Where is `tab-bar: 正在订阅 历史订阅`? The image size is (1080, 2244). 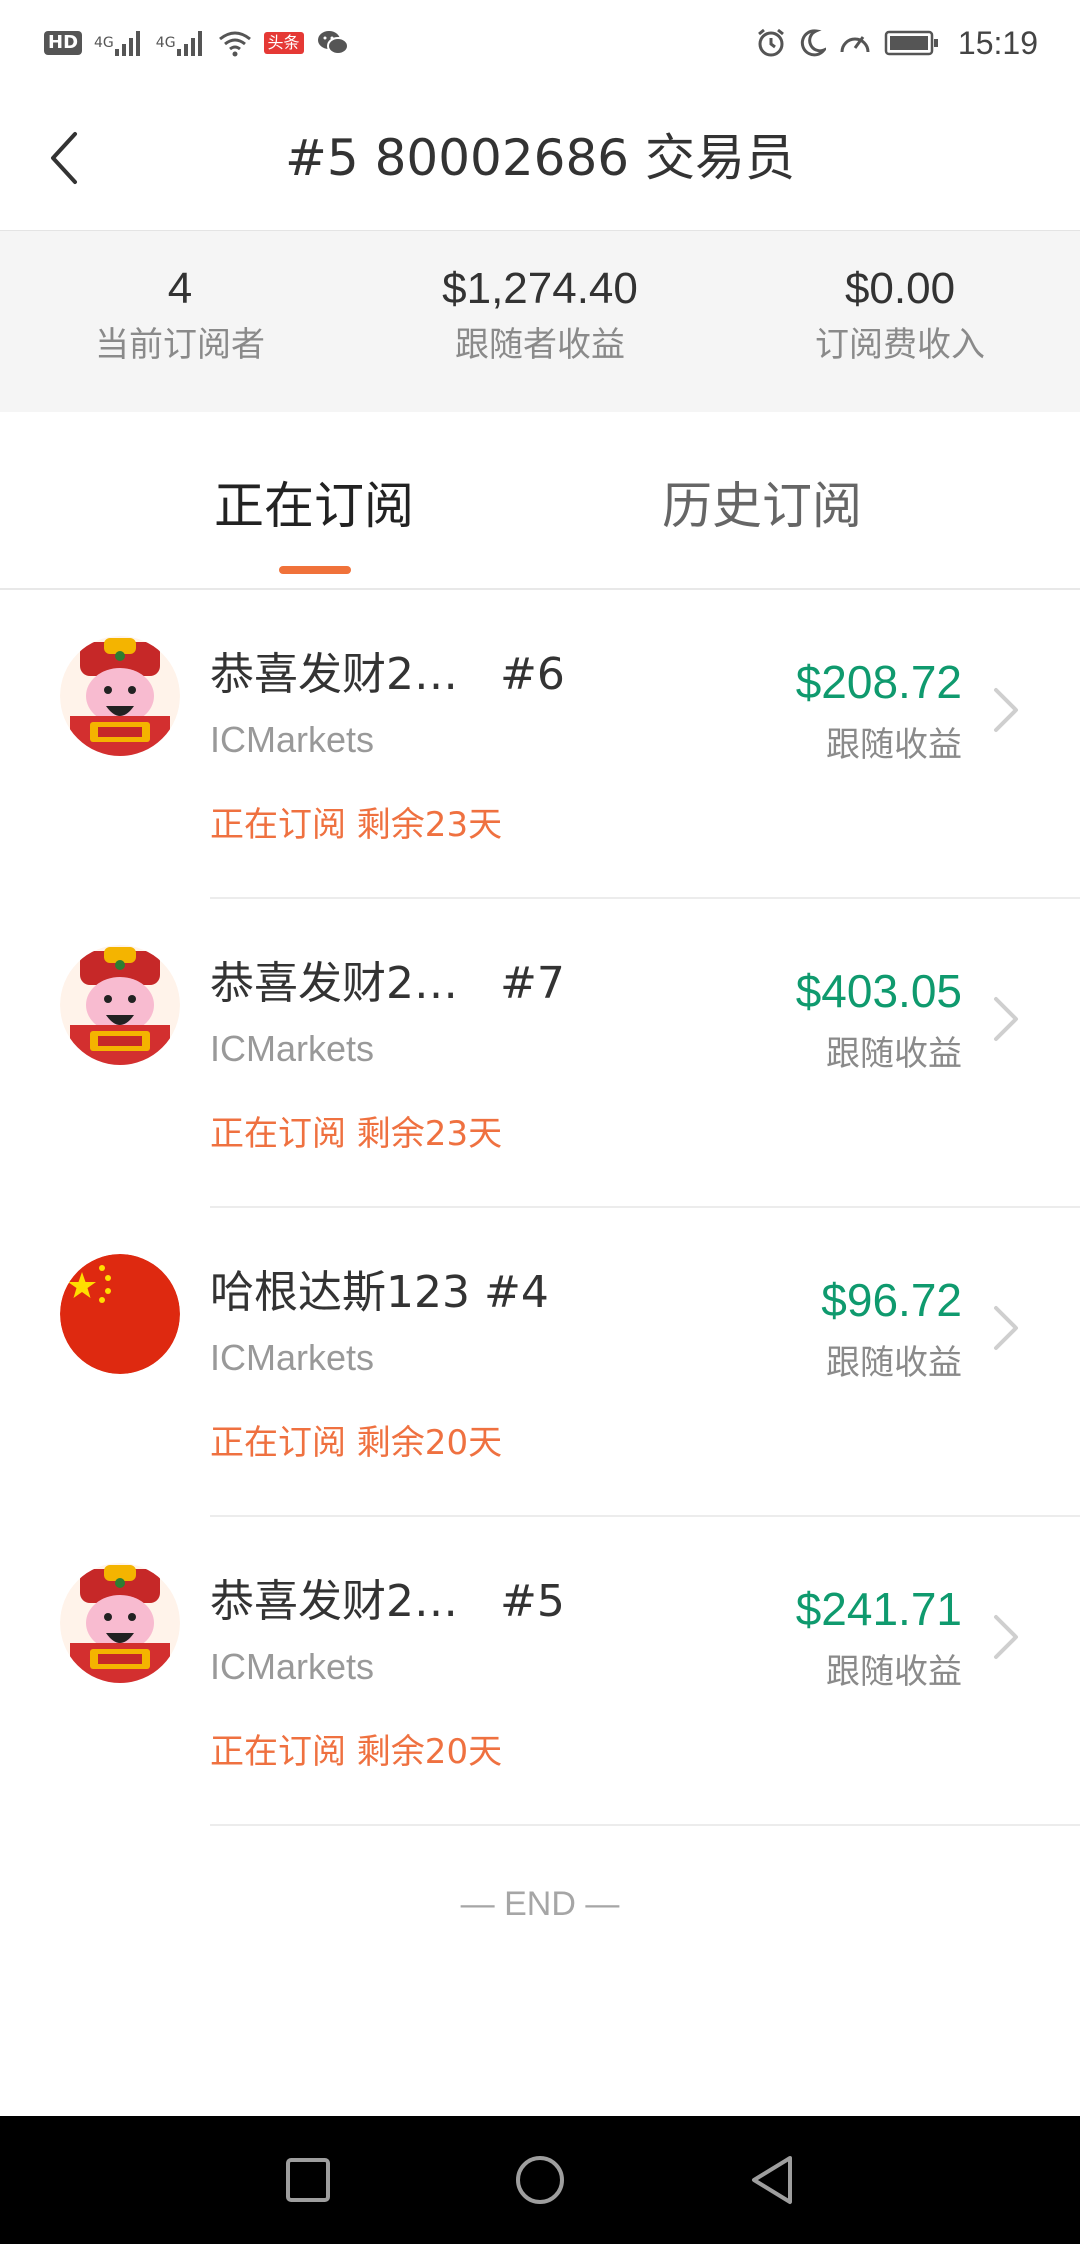
tab-bar: 正在订阅 历史订阅 is located at coordinates (540, 501).